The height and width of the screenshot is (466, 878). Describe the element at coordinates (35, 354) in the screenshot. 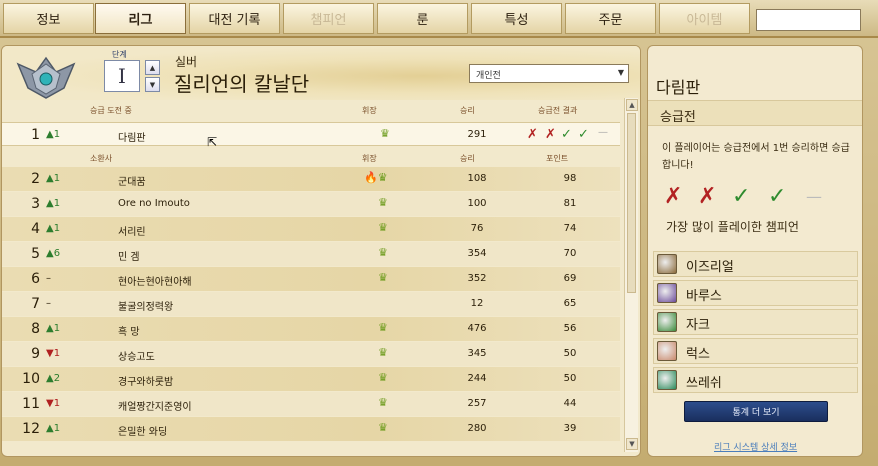

I see `rank: 9` at that location.